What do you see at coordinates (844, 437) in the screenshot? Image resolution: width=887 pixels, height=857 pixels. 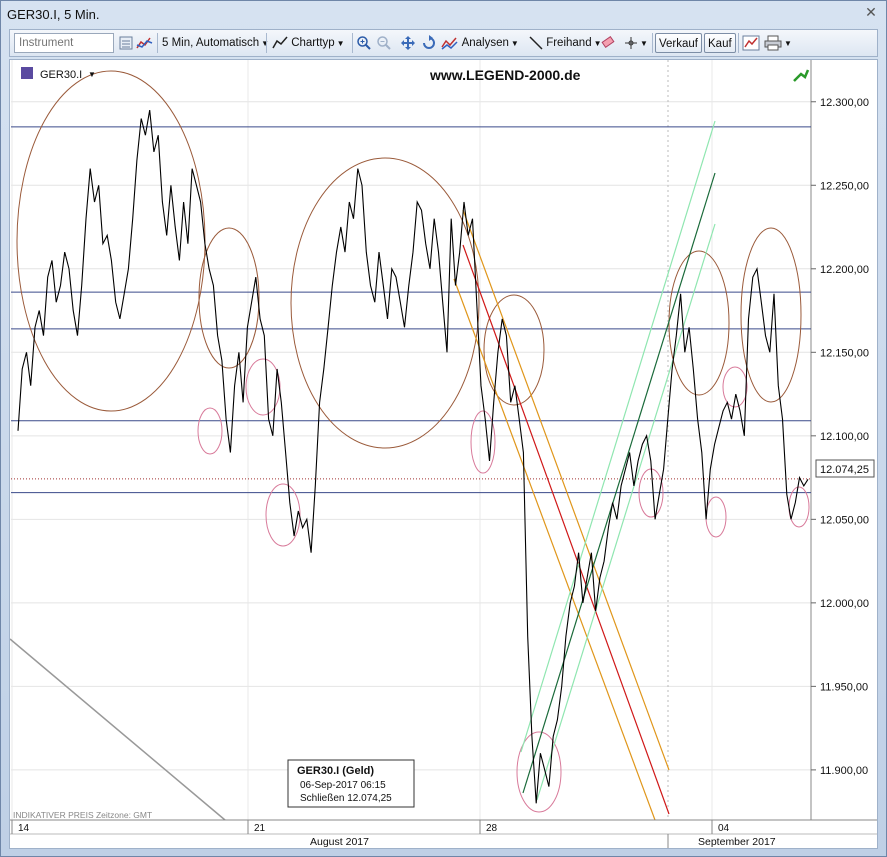 I see `y-tick-label: 12.100,00` at bounding box center [844, 437].